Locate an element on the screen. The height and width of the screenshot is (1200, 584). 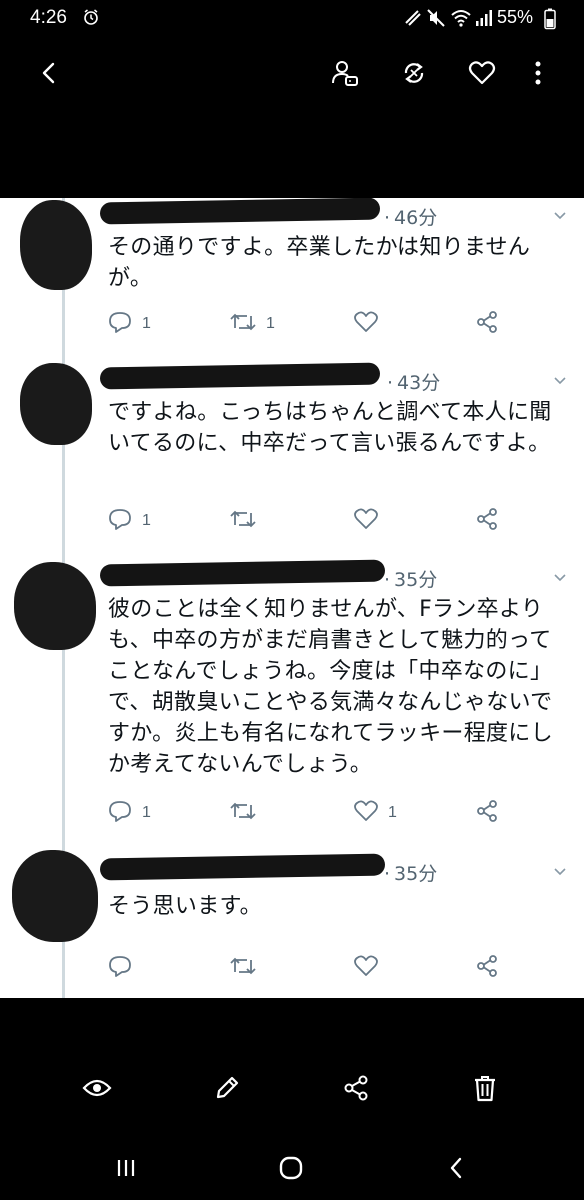
more-icon is located at coordinates (538, 75).